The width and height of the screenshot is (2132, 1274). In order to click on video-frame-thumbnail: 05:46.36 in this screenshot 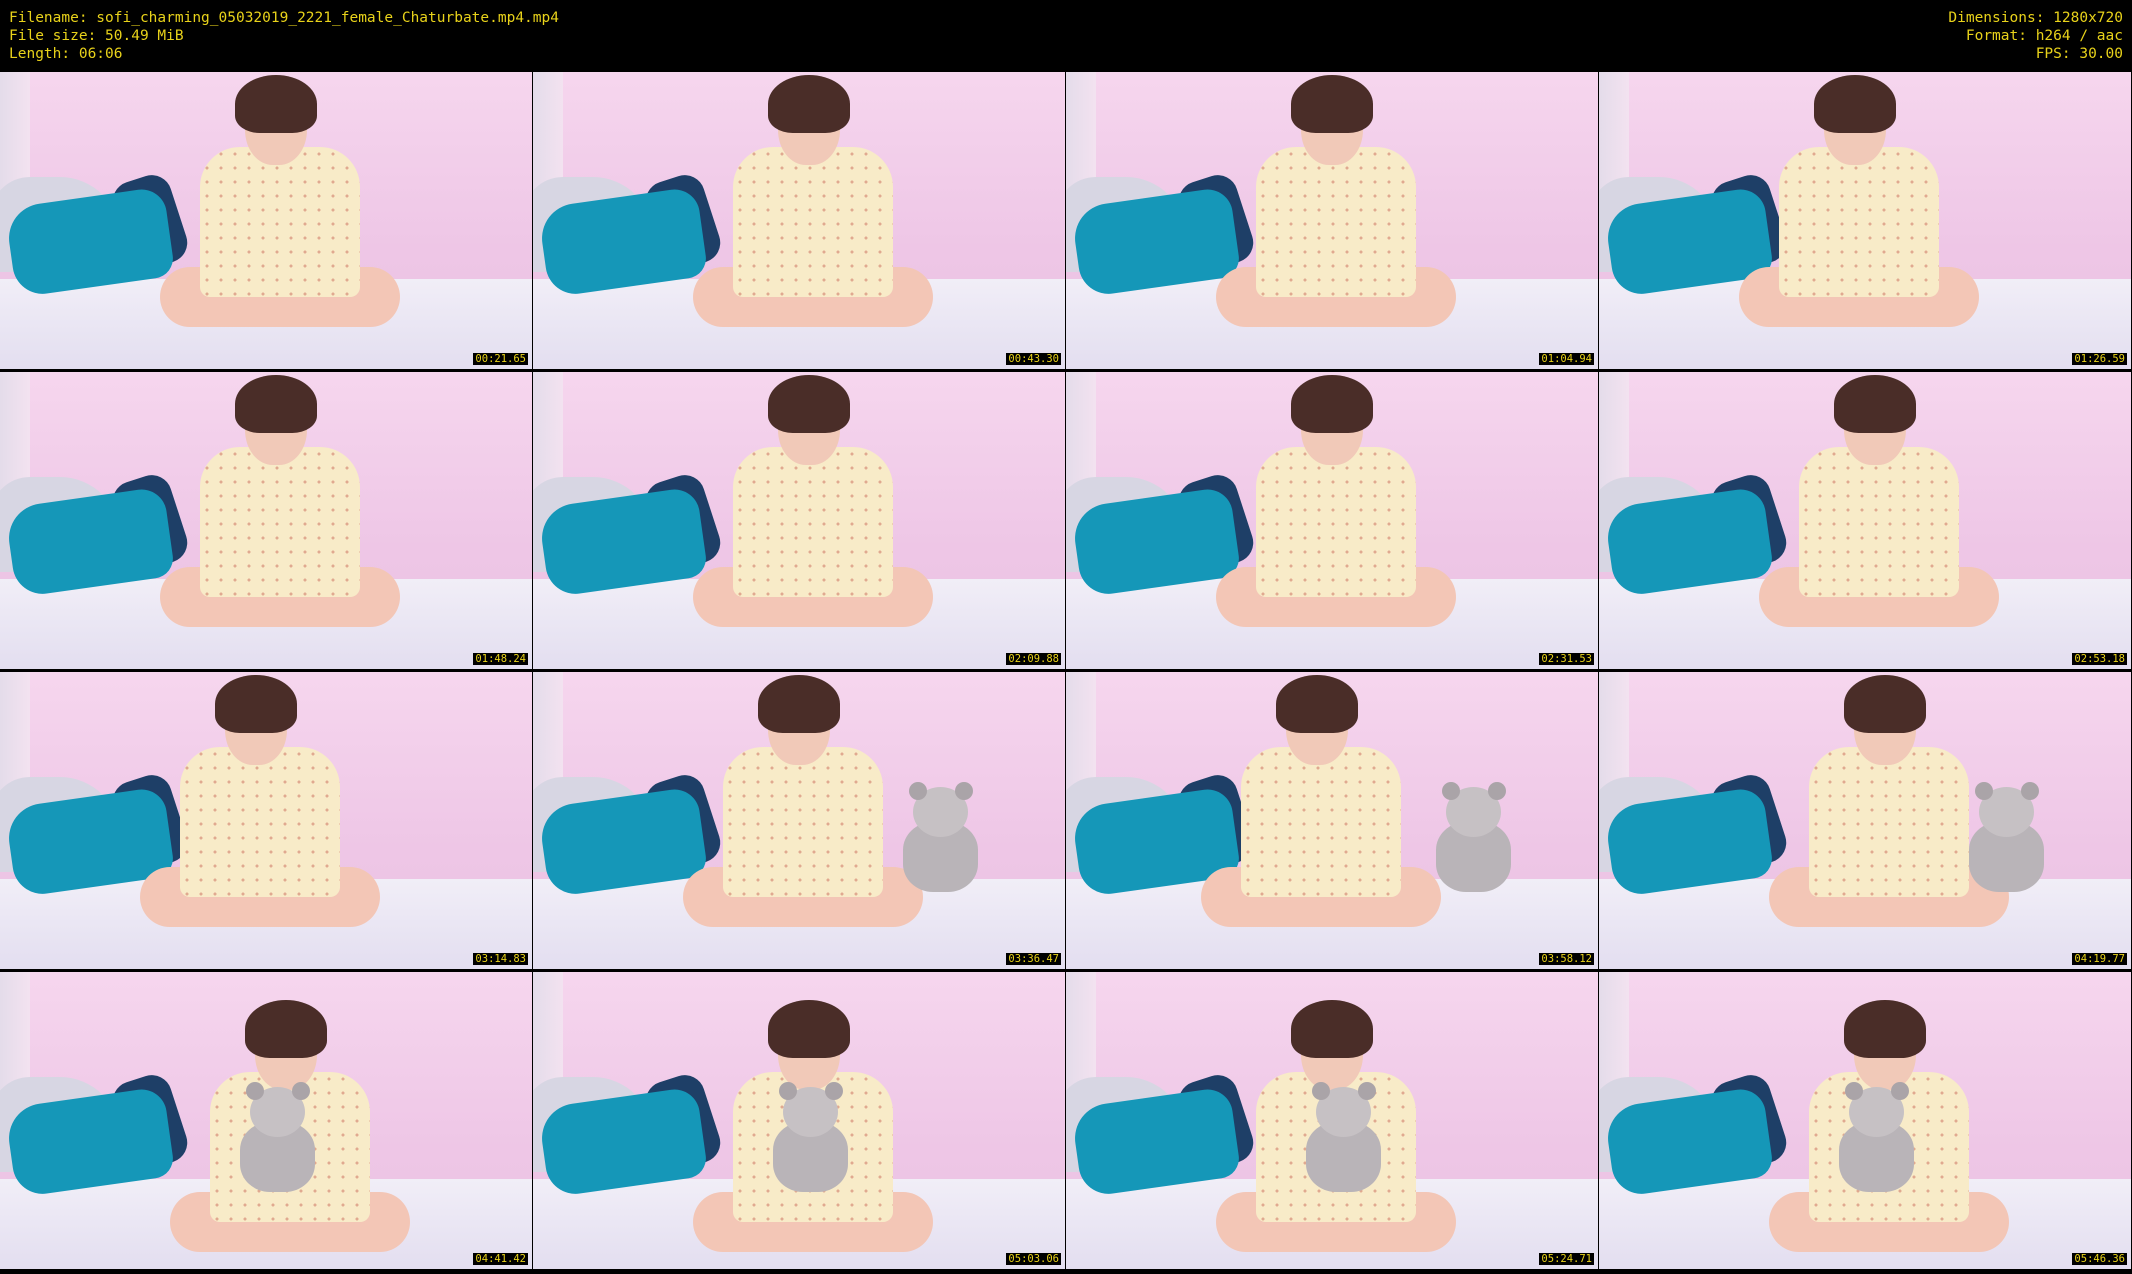, I will do `click(1865, 1120)`.